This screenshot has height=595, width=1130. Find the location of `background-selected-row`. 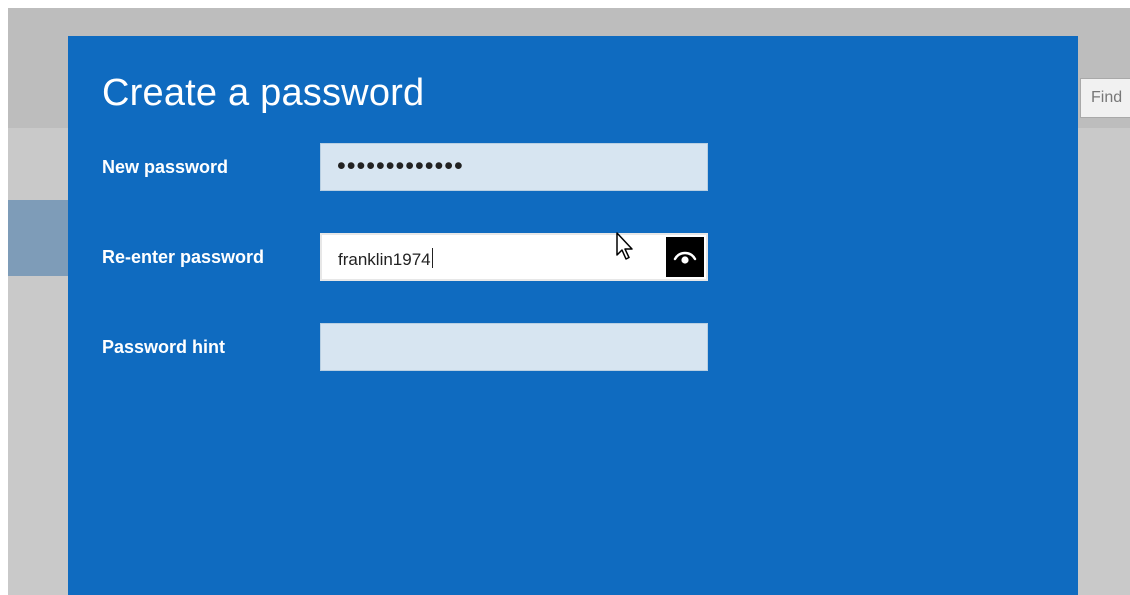

background-selected-row is located at coordinates (39, 238).